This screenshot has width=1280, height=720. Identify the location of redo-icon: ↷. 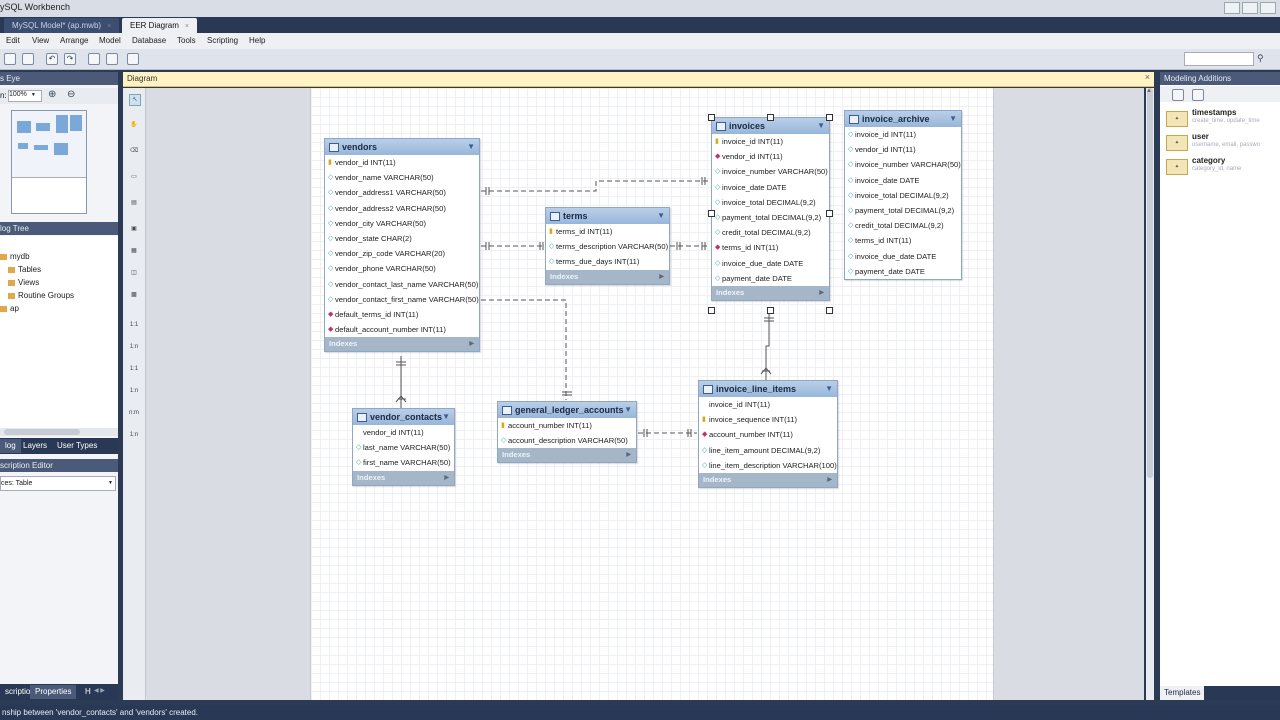
(70, 59).